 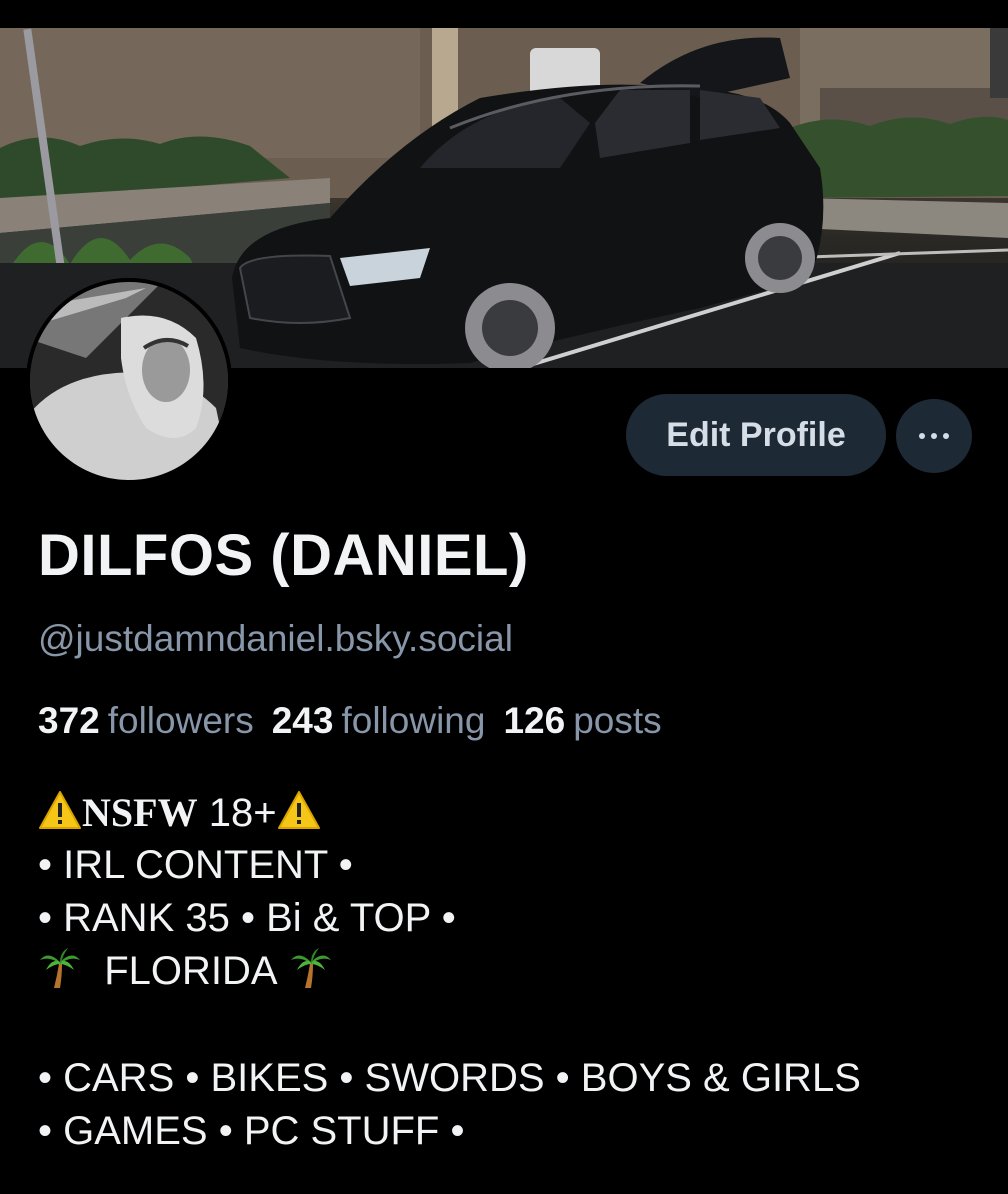 I want to click on bio-blank-line, so click(x=449, y=1025).